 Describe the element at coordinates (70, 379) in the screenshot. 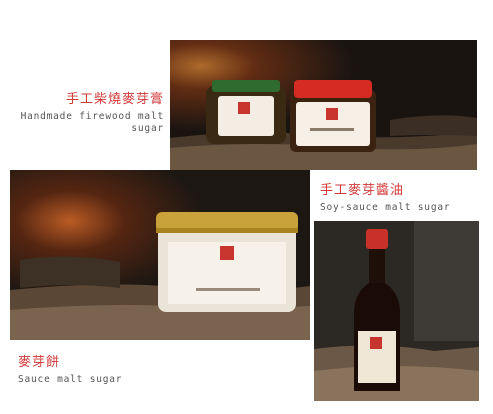

I see `product-name-en: Sauce malt sugar` at that location.